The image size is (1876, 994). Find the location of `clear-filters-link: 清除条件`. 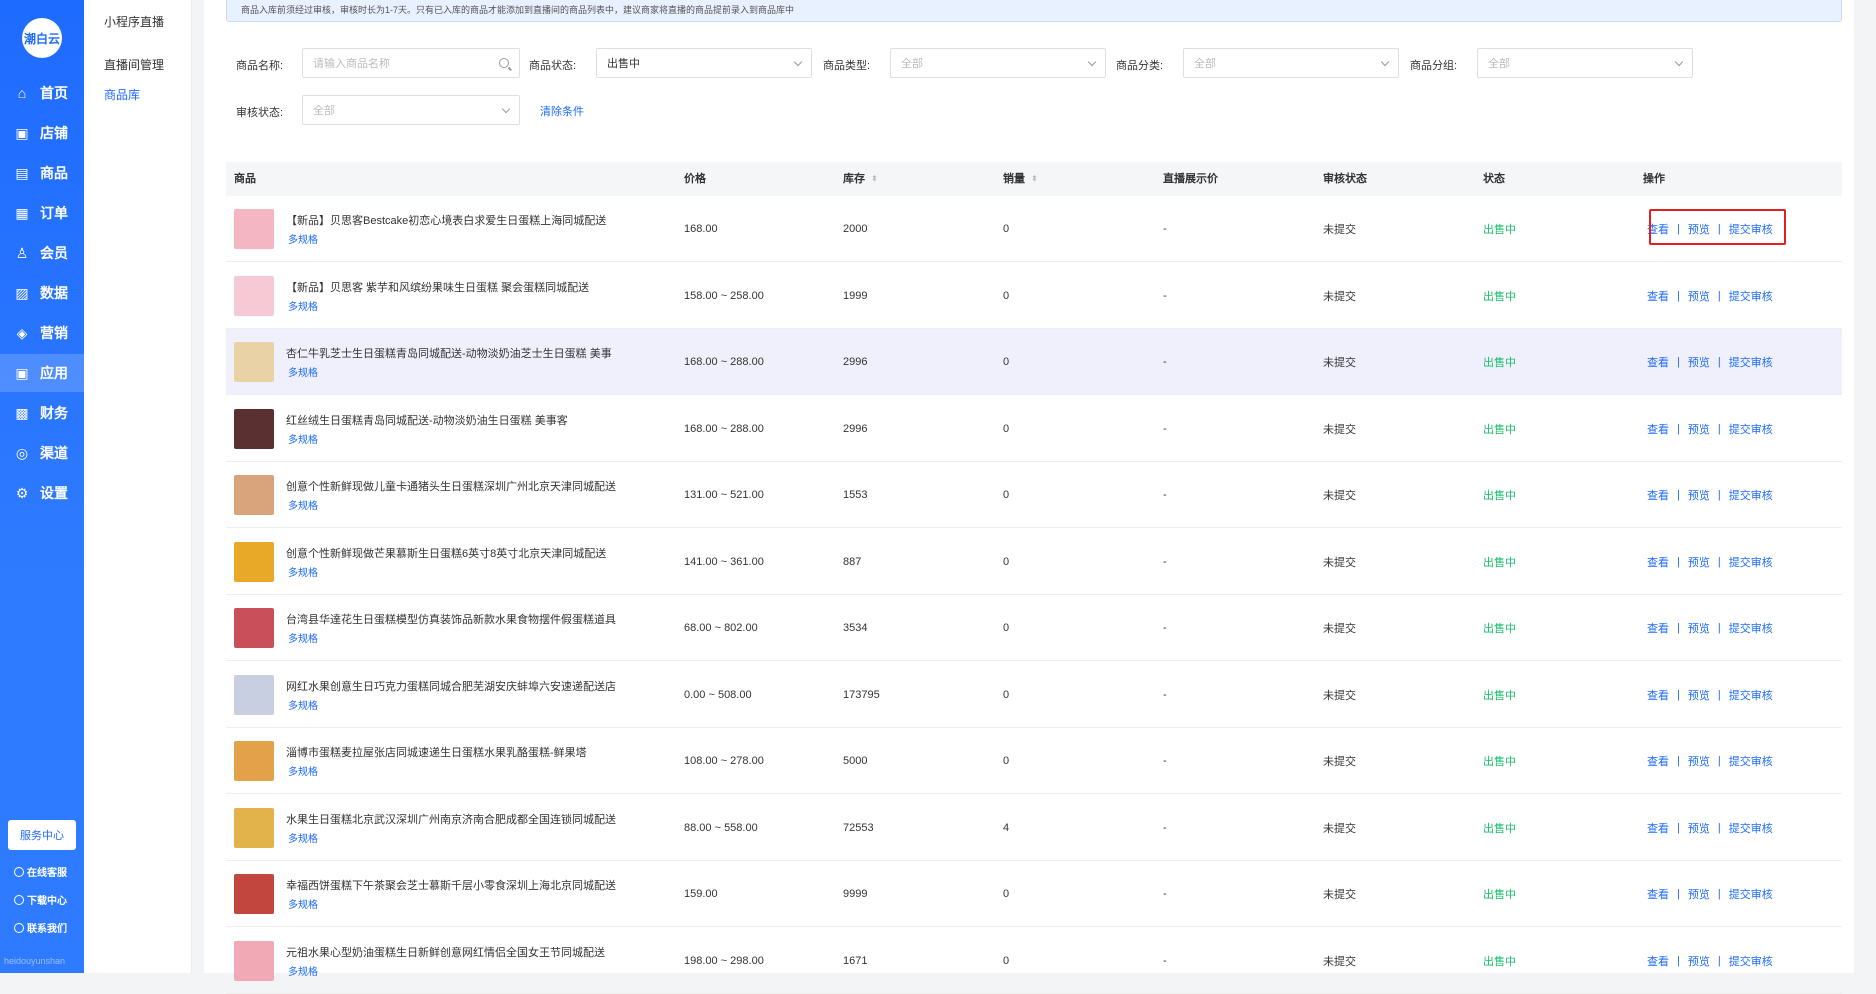

clear-filters-link: 清除条件 is located at coordinates (562, 111).